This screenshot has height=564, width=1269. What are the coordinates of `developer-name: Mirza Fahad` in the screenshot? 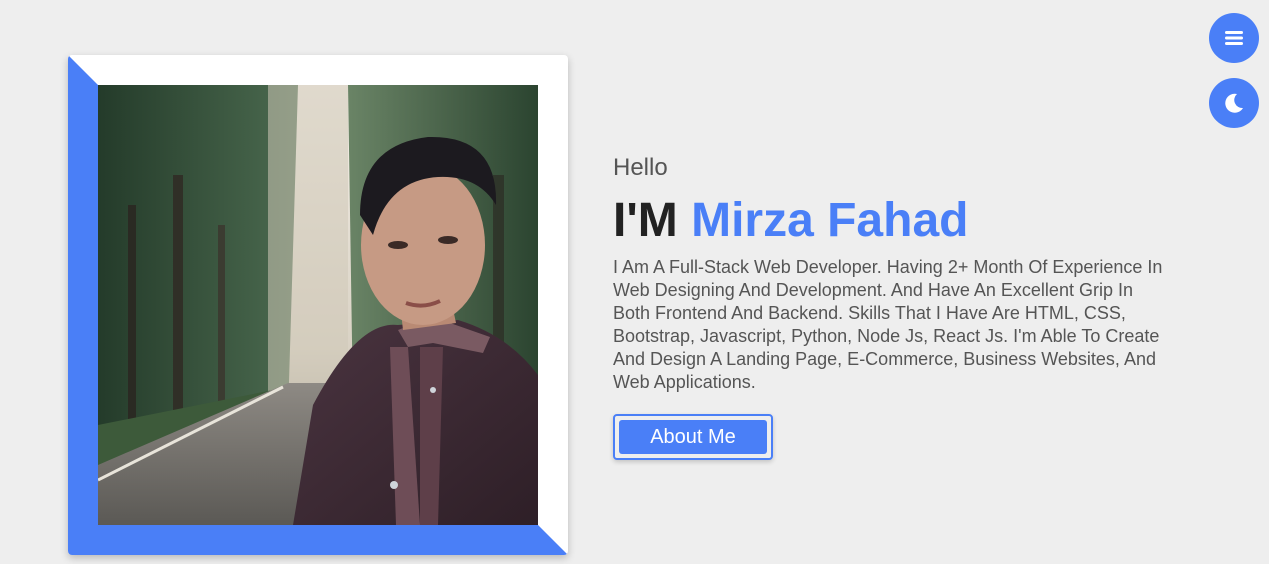 It's located at (830, 220).